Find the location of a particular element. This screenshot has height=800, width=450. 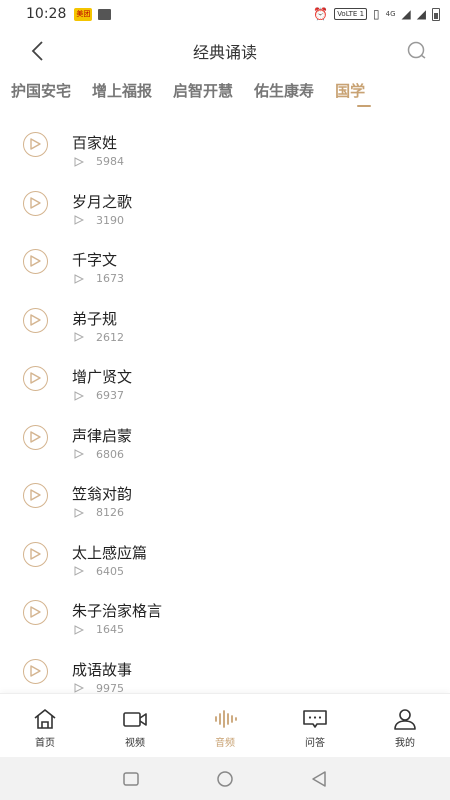

item-title: 笠翁对韵 is located at coordinates (102, 494).